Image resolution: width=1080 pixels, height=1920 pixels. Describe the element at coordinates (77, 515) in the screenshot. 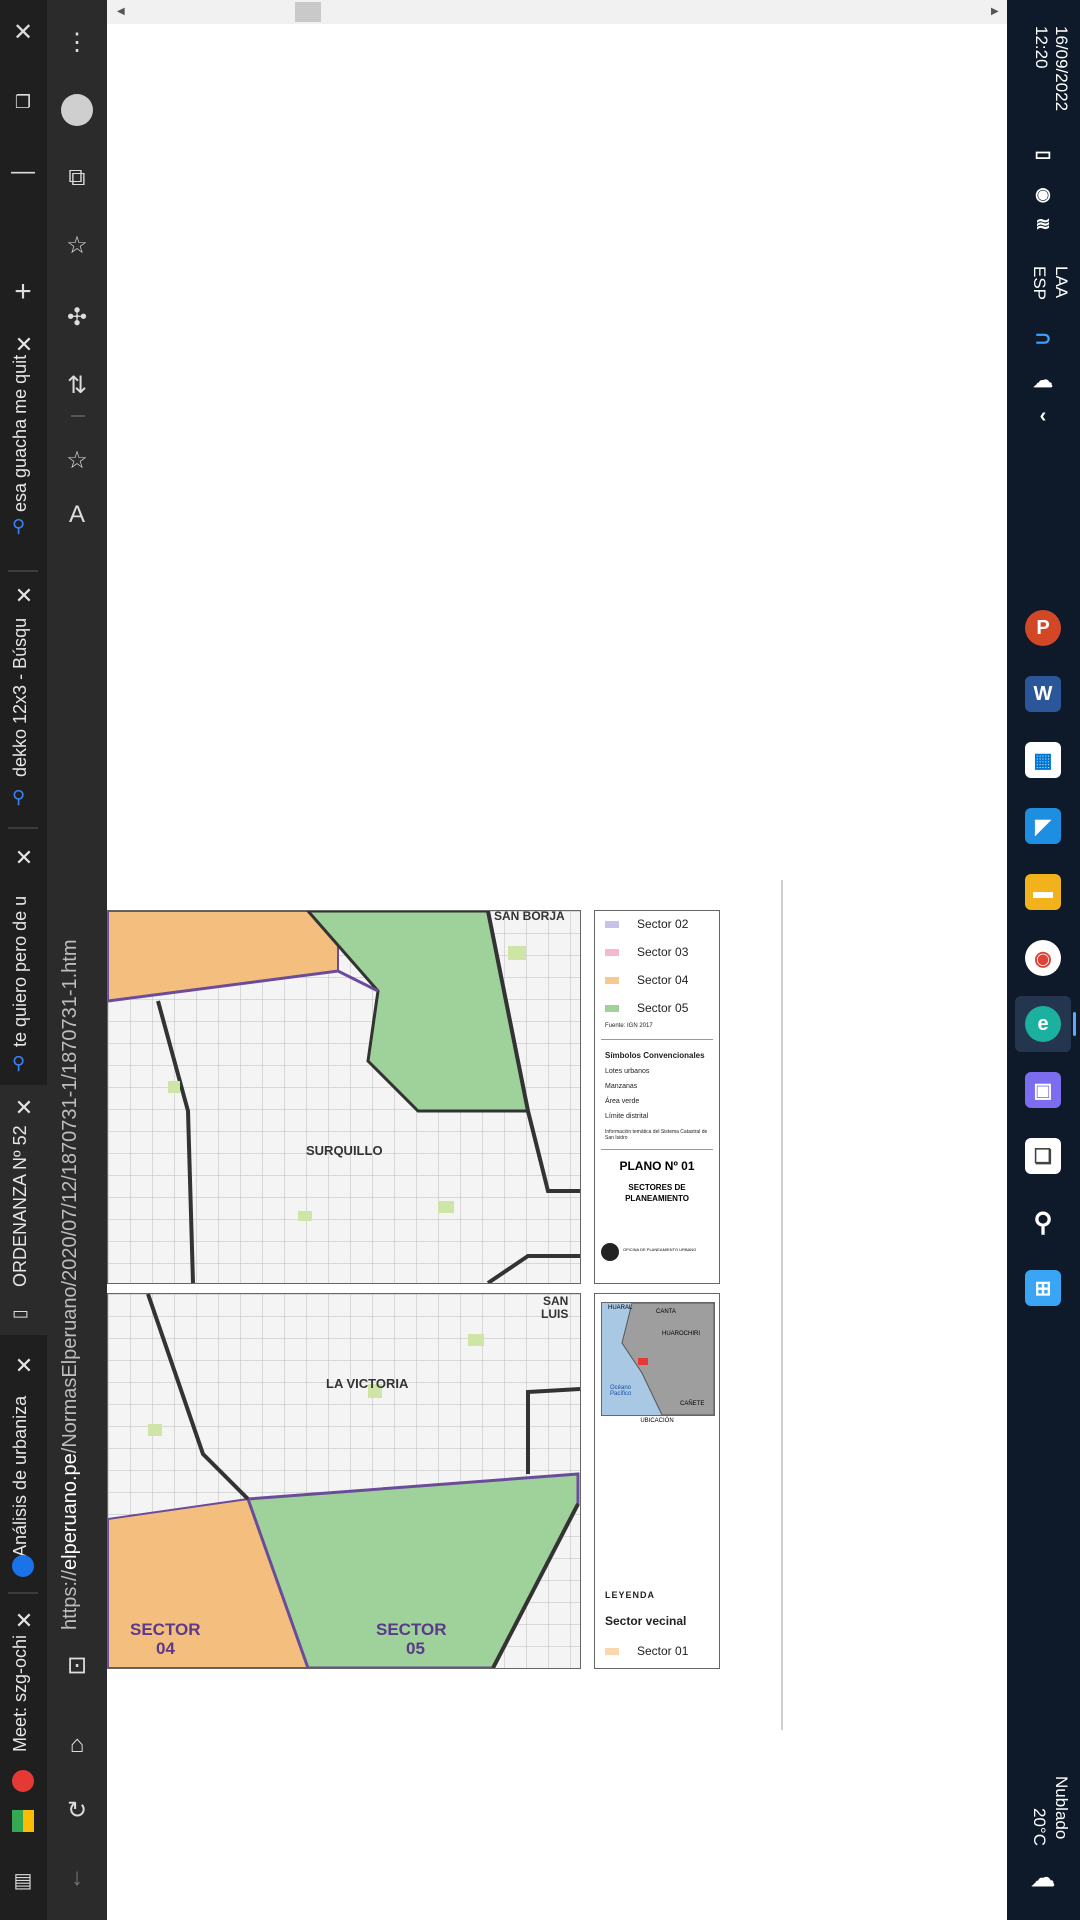

I see `read-aloud-icon: A` at that location.